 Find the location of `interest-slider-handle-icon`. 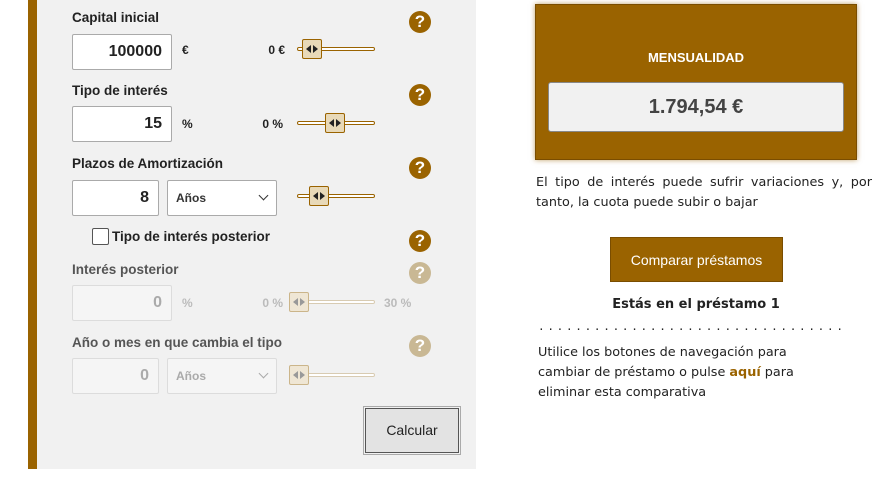

interest-slider-handle-icon is located at coordinates (335, 123).